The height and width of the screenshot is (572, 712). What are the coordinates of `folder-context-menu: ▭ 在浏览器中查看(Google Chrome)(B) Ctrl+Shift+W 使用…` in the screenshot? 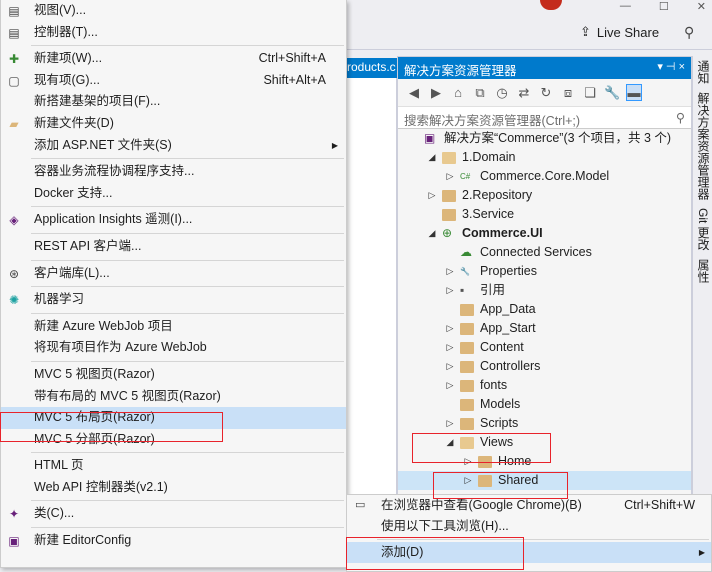 It's located at (529, 533).